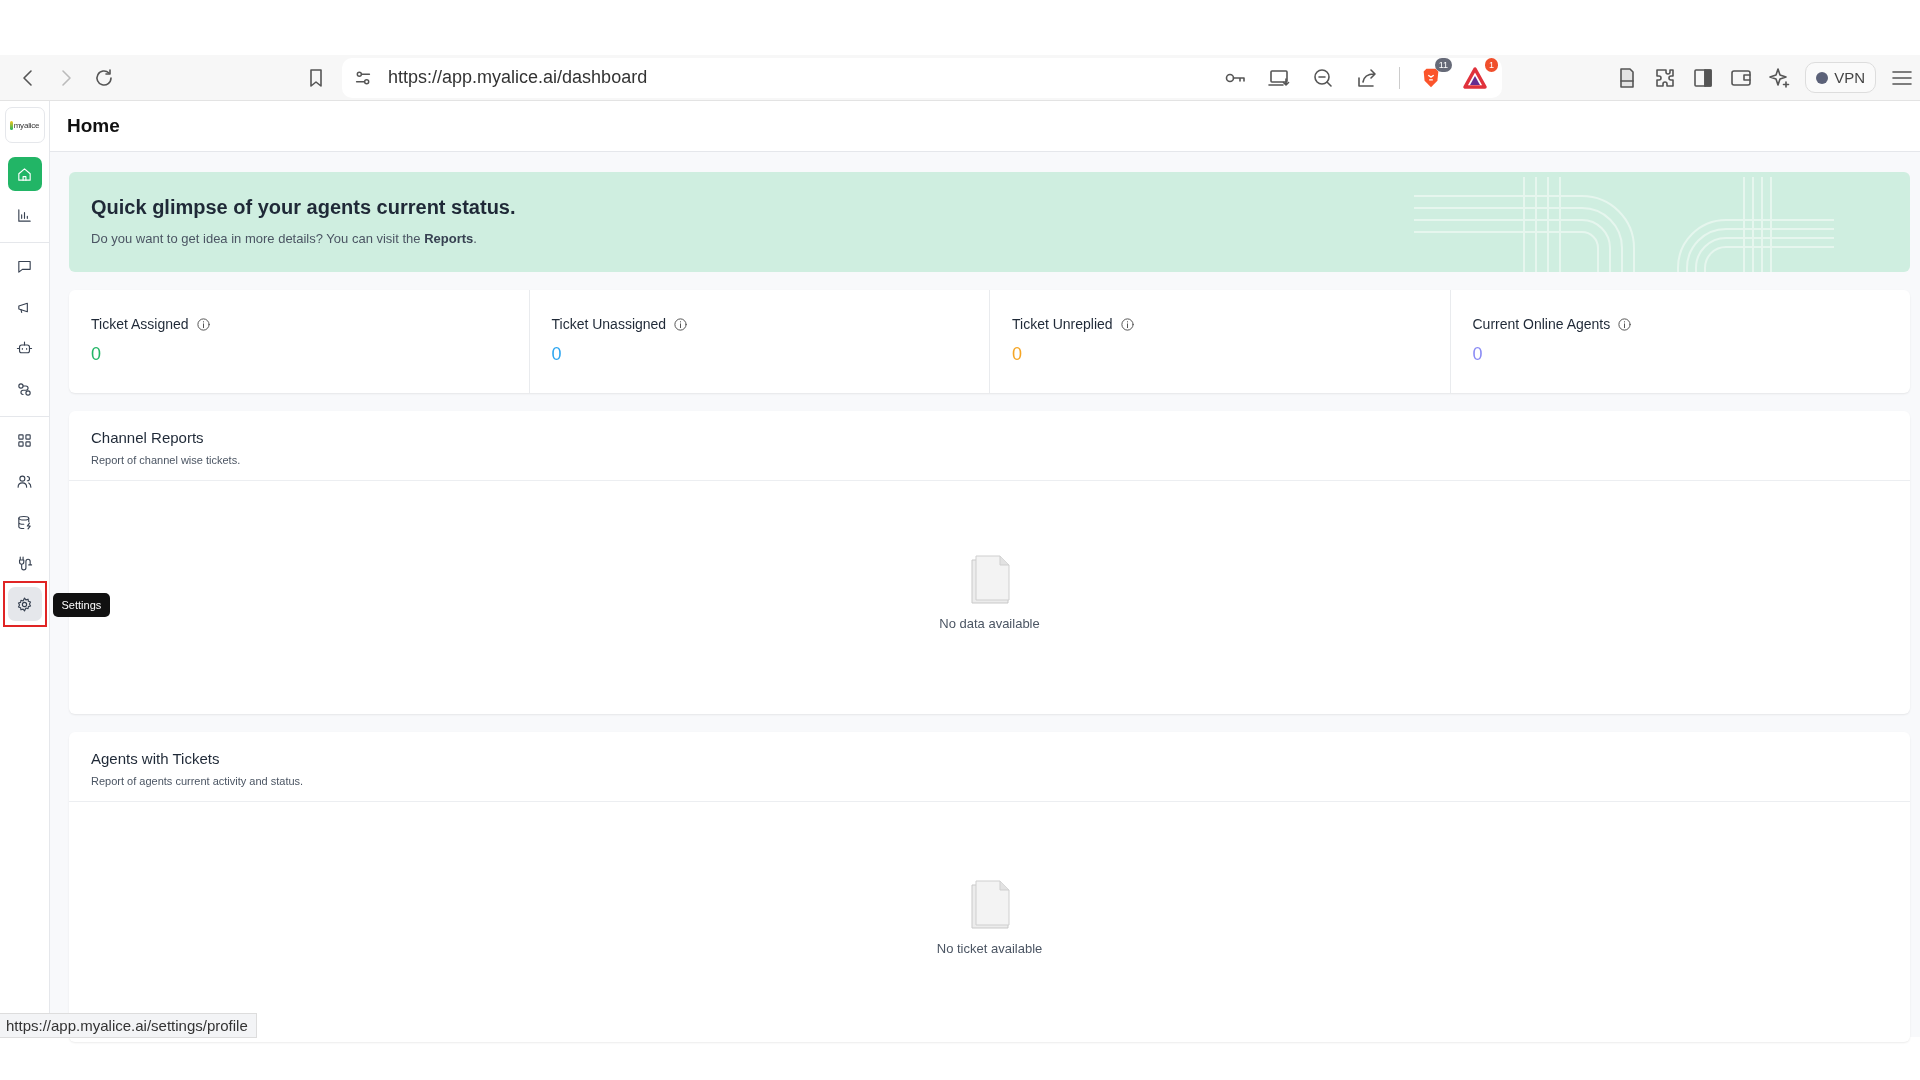 The width and height of the screenshot is (1920, 1080). I want to click on page-title: Home, so click(93, 126).